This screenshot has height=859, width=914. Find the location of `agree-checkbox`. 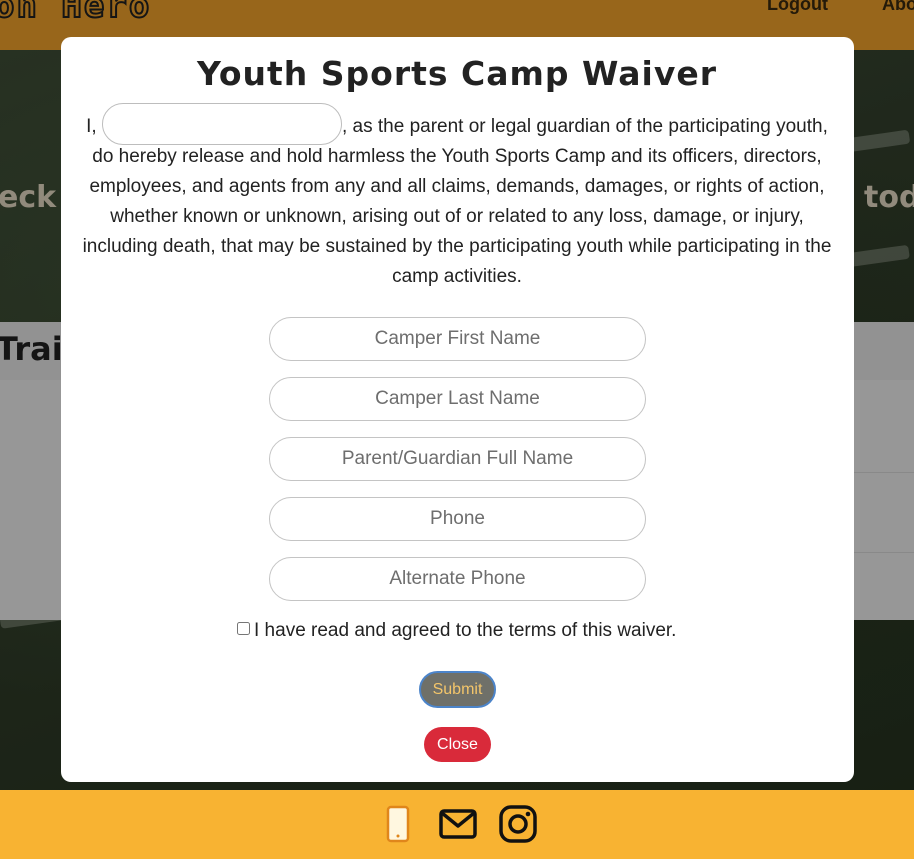

agree-checkbox is located at coordinates (243, 628).